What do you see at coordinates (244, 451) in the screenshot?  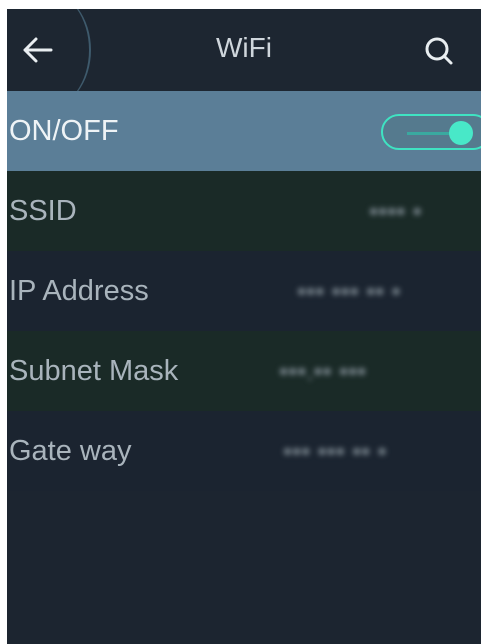 I see `gateway-row: Gate way ••• ••• •• •` at bounding box center [244, 451].